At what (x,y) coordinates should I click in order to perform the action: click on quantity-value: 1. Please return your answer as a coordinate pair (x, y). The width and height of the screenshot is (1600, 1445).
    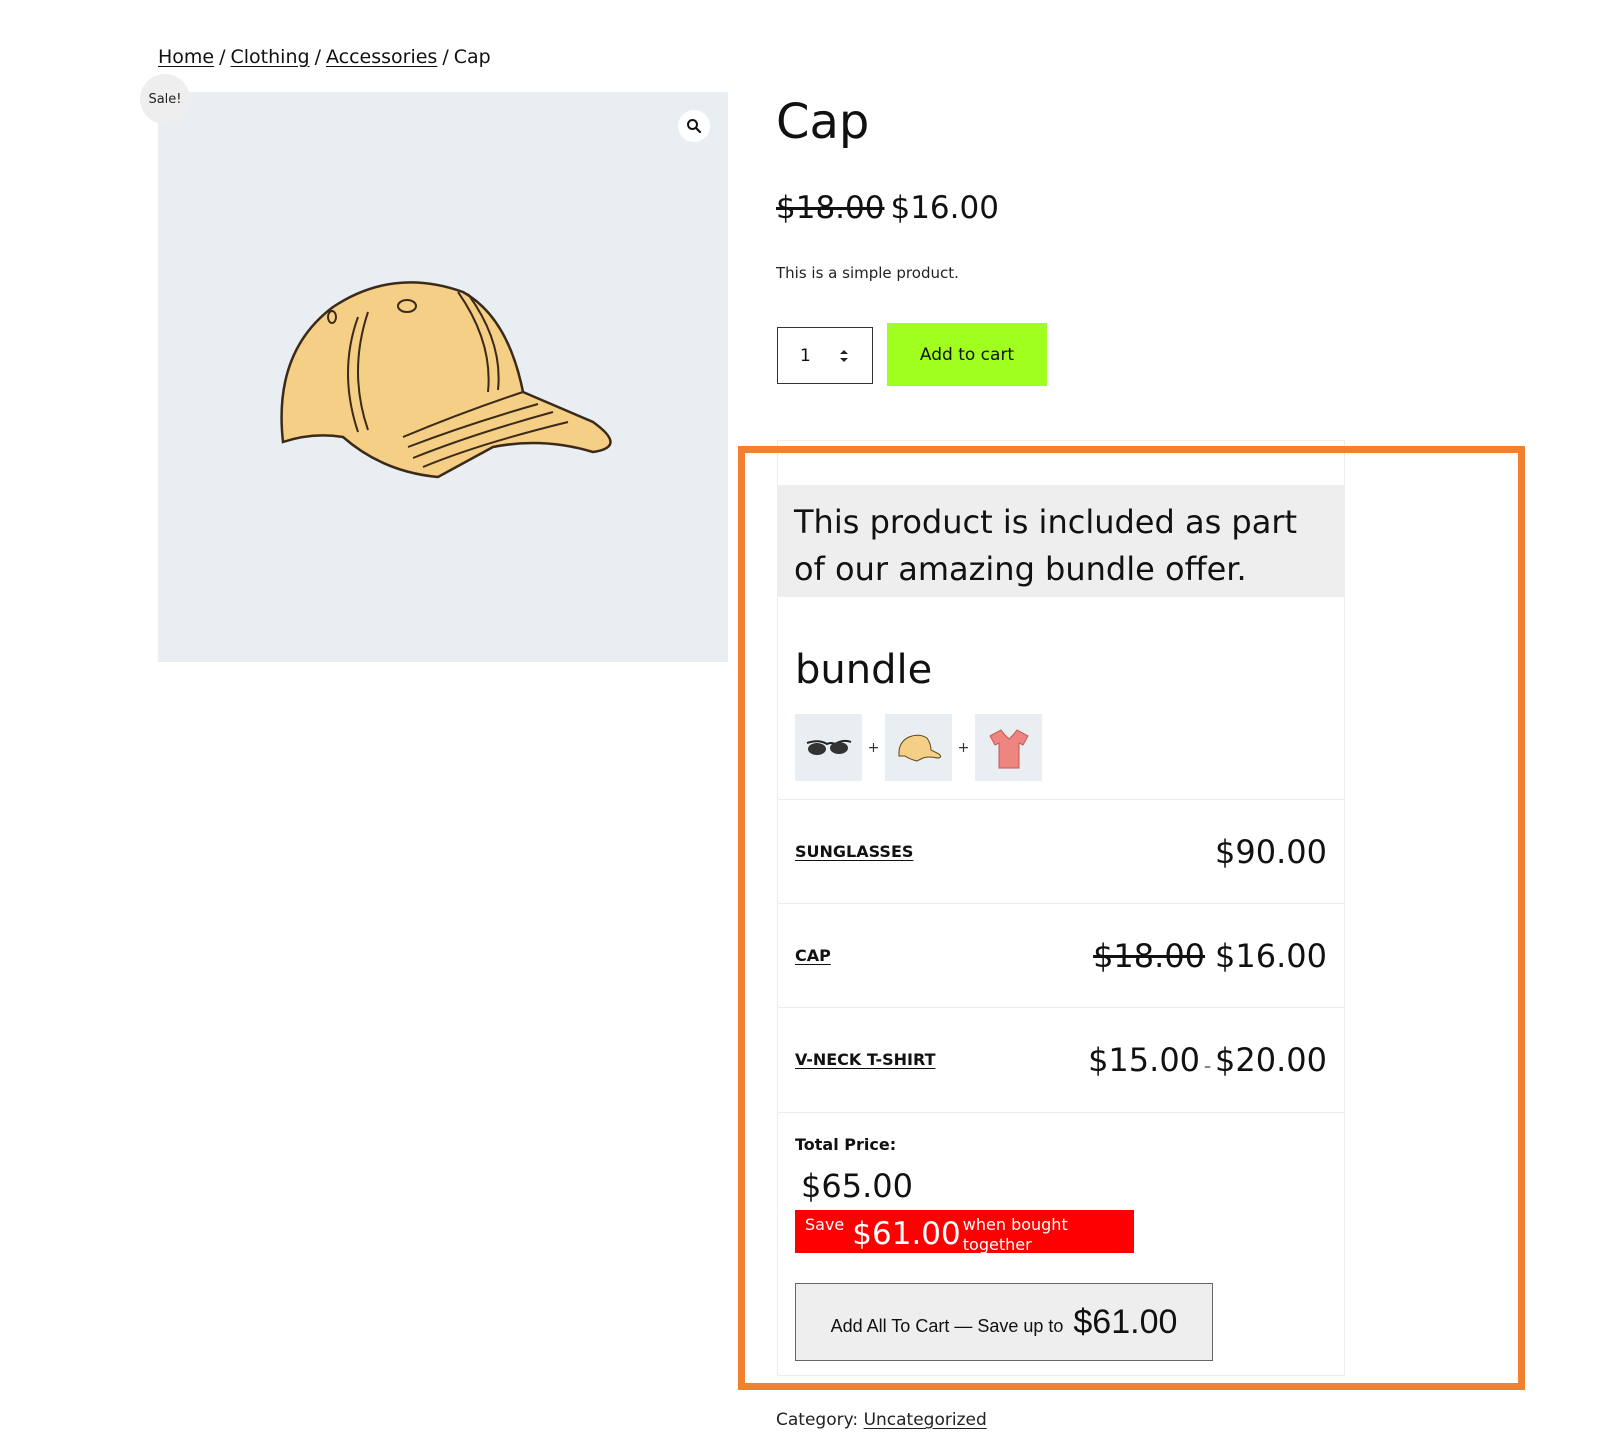
    Looking at the image, I should click on (805, 355).